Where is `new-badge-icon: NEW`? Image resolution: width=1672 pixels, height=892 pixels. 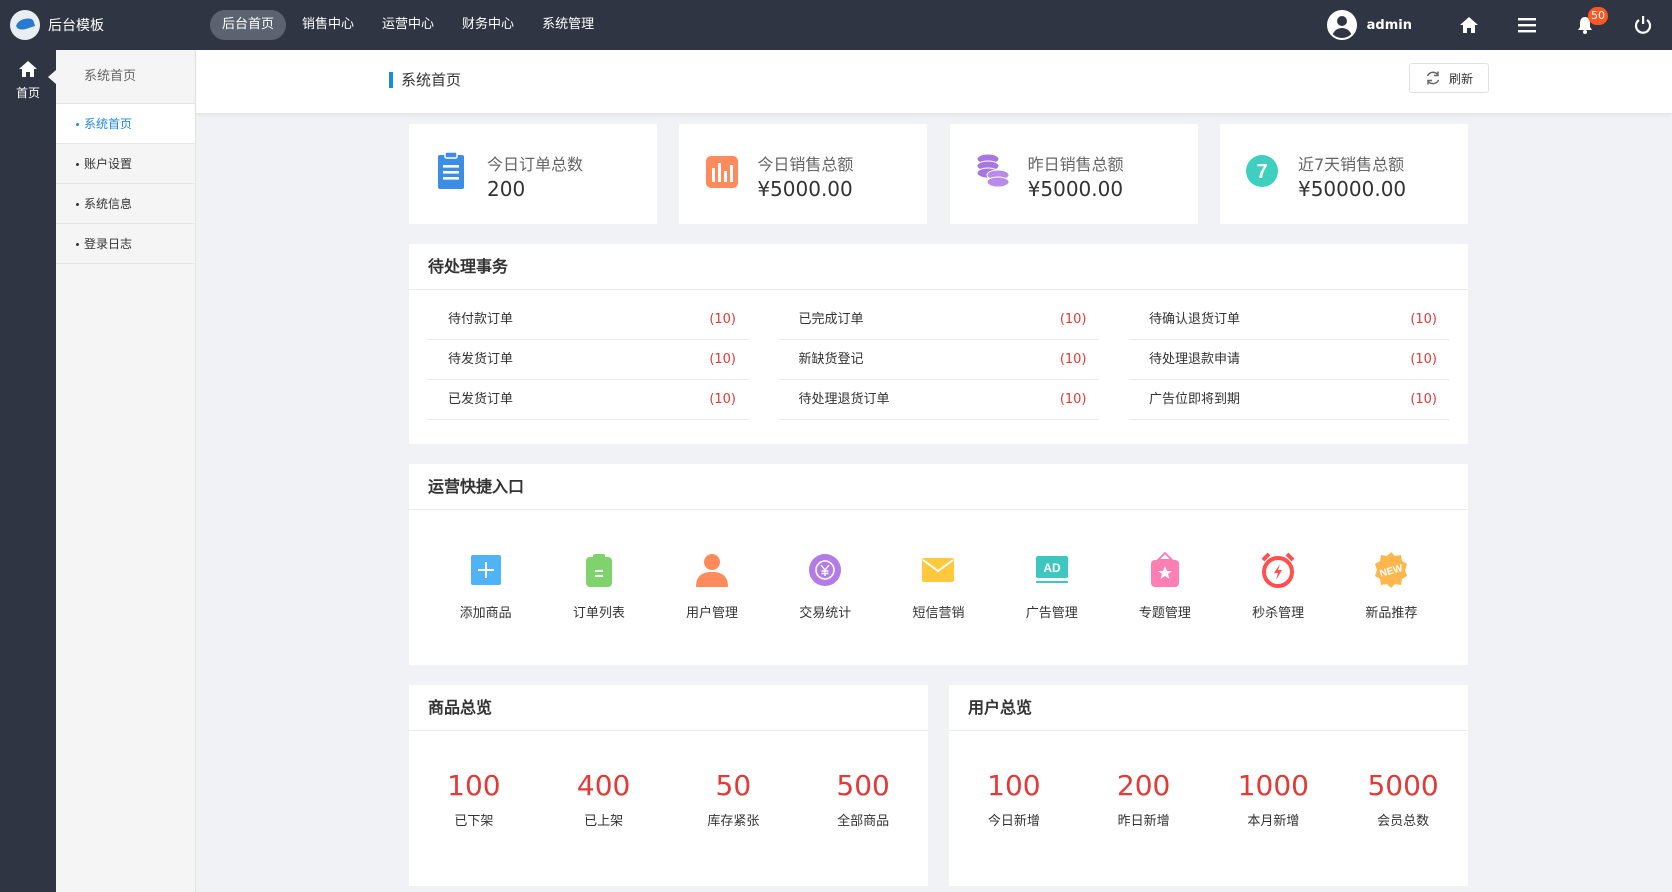
new-badge-icon: NEW is located at coordinates (1391, 570).